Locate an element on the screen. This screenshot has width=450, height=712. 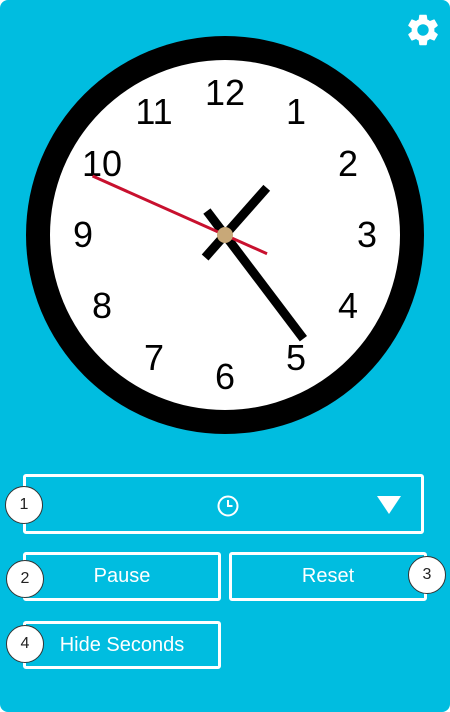
hide-seconds-button: Hide Seconds is located at coordinates (122, 645).